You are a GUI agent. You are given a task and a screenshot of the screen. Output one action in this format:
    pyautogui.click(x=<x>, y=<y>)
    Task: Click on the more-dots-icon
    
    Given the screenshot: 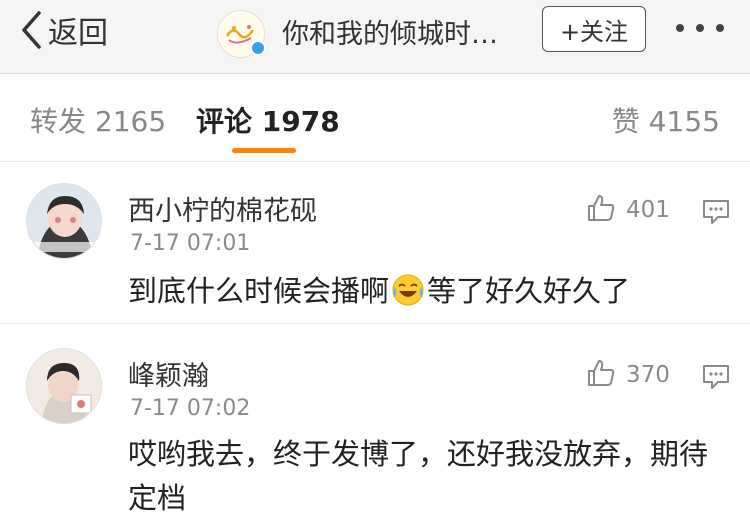 What is the action you would take?
    pyautogui.click(x=700, y=28)
    